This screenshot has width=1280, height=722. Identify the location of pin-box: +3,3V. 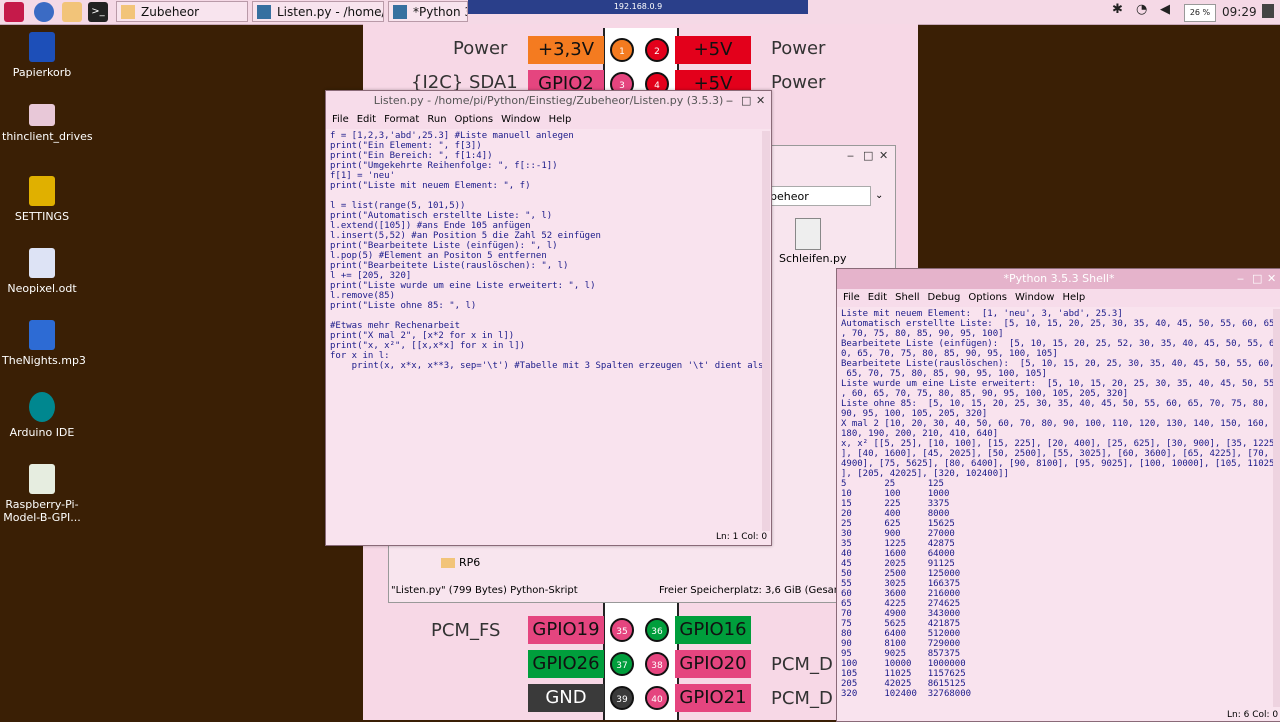
(566, 50).